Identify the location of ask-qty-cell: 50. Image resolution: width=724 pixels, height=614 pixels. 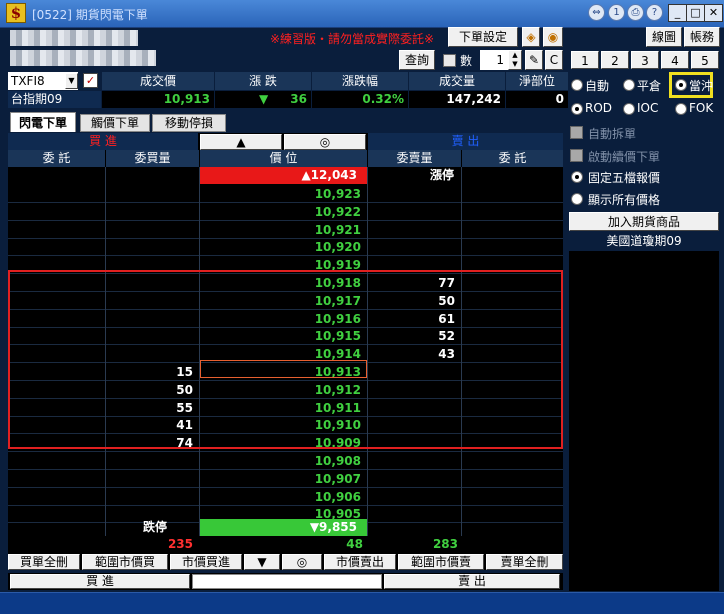
(414, 301).